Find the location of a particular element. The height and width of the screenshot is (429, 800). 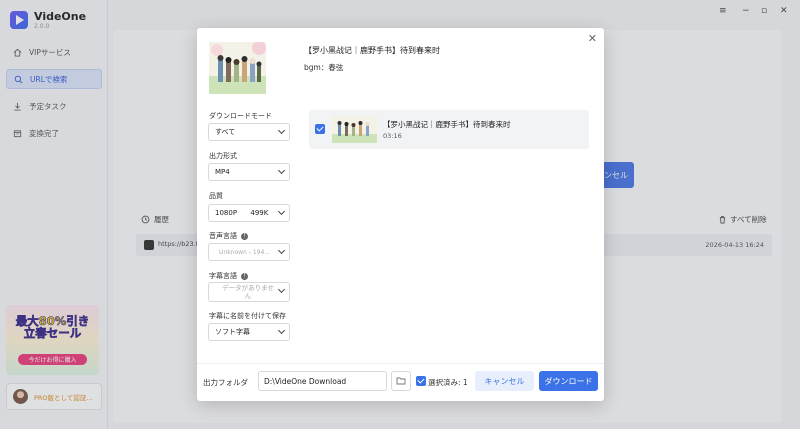

download-mode-select: すべて is located at coordinates (249, 132).